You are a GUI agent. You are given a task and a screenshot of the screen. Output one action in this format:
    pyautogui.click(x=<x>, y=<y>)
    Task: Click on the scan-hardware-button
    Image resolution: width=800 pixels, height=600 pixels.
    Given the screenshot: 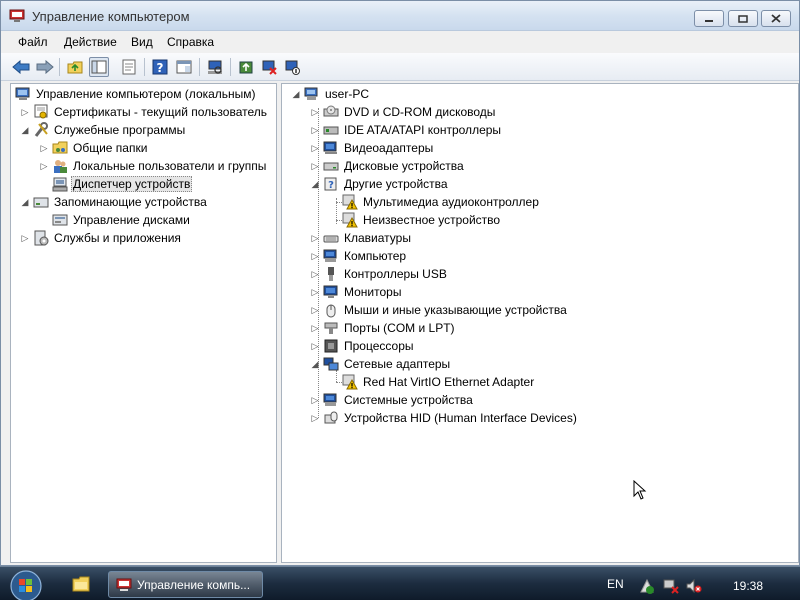 What is the action you would take?
    pyautogui.click(x=215, y=67)
    